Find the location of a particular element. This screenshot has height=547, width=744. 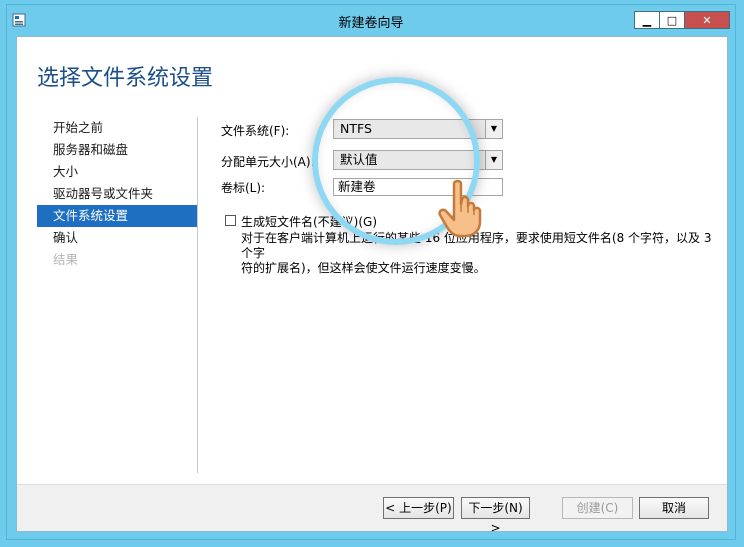

close-button: ✕ is located at coordinates (707, 20).